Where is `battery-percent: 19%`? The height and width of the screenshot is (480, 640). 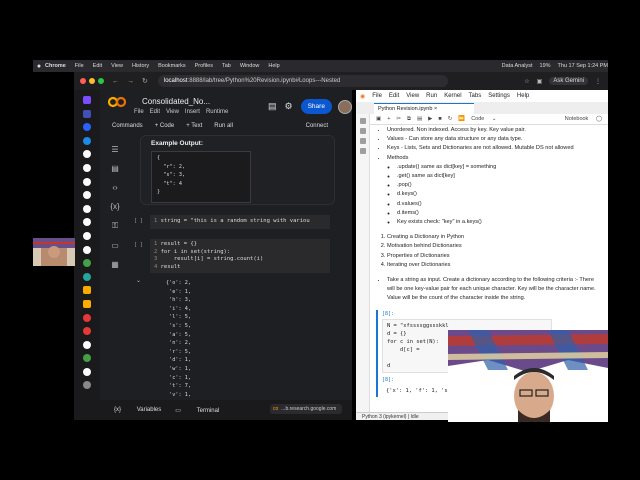 battery-percent: 19% is located at coordinates (545, 66).